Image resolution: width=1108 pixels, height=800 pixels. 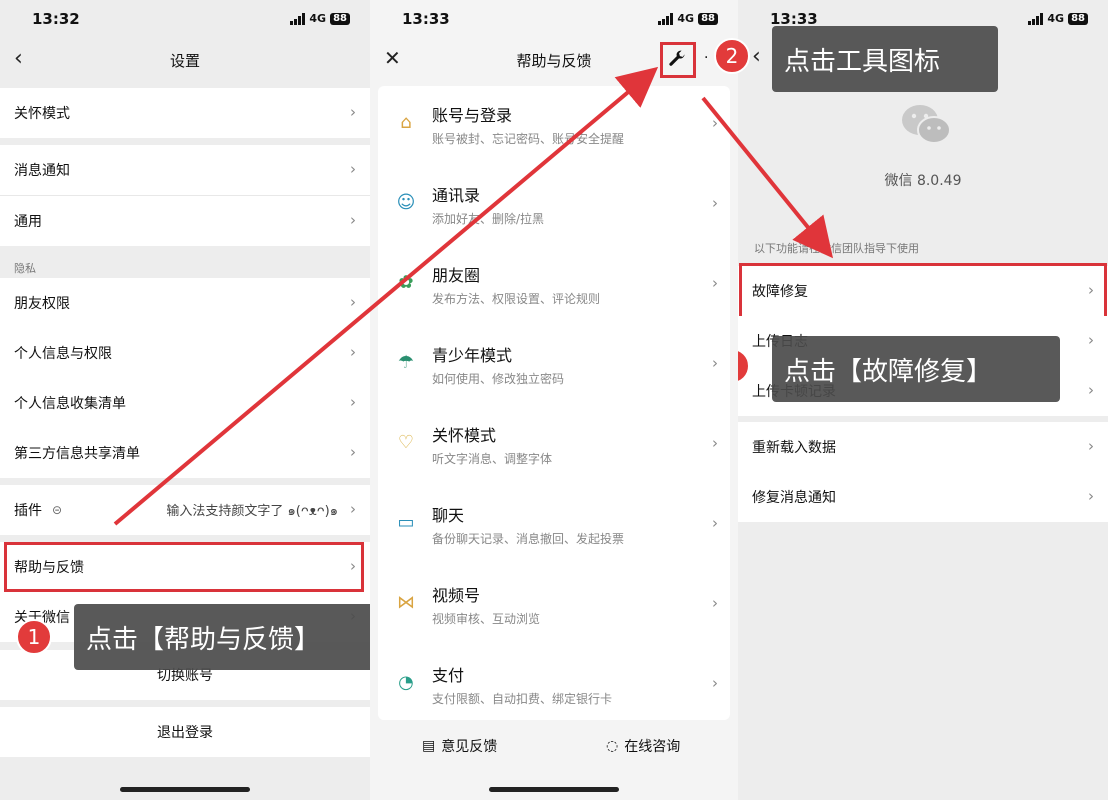 What do you see at coordinates (42, 304) in the screenshot?
I see `row-label: 朋友权限` at bounding box center [42, 304].